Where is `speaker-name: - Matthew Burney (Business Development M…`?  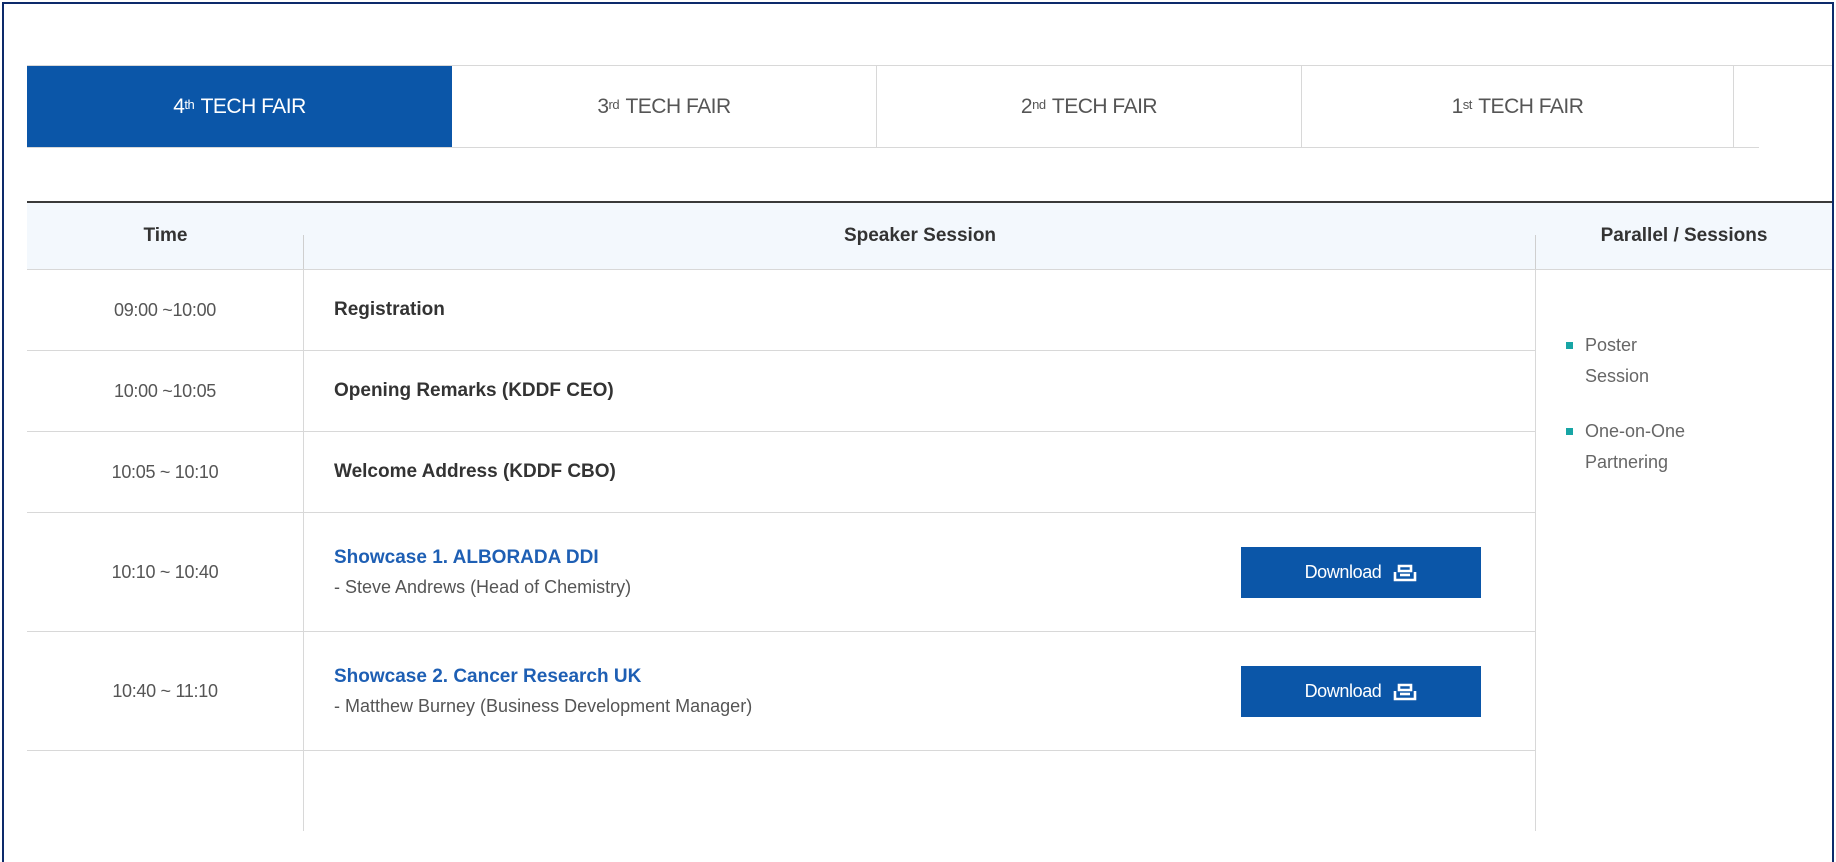 speaker-name: - Matthew Burney (Business Development M… is located at coordinates (543, 705).